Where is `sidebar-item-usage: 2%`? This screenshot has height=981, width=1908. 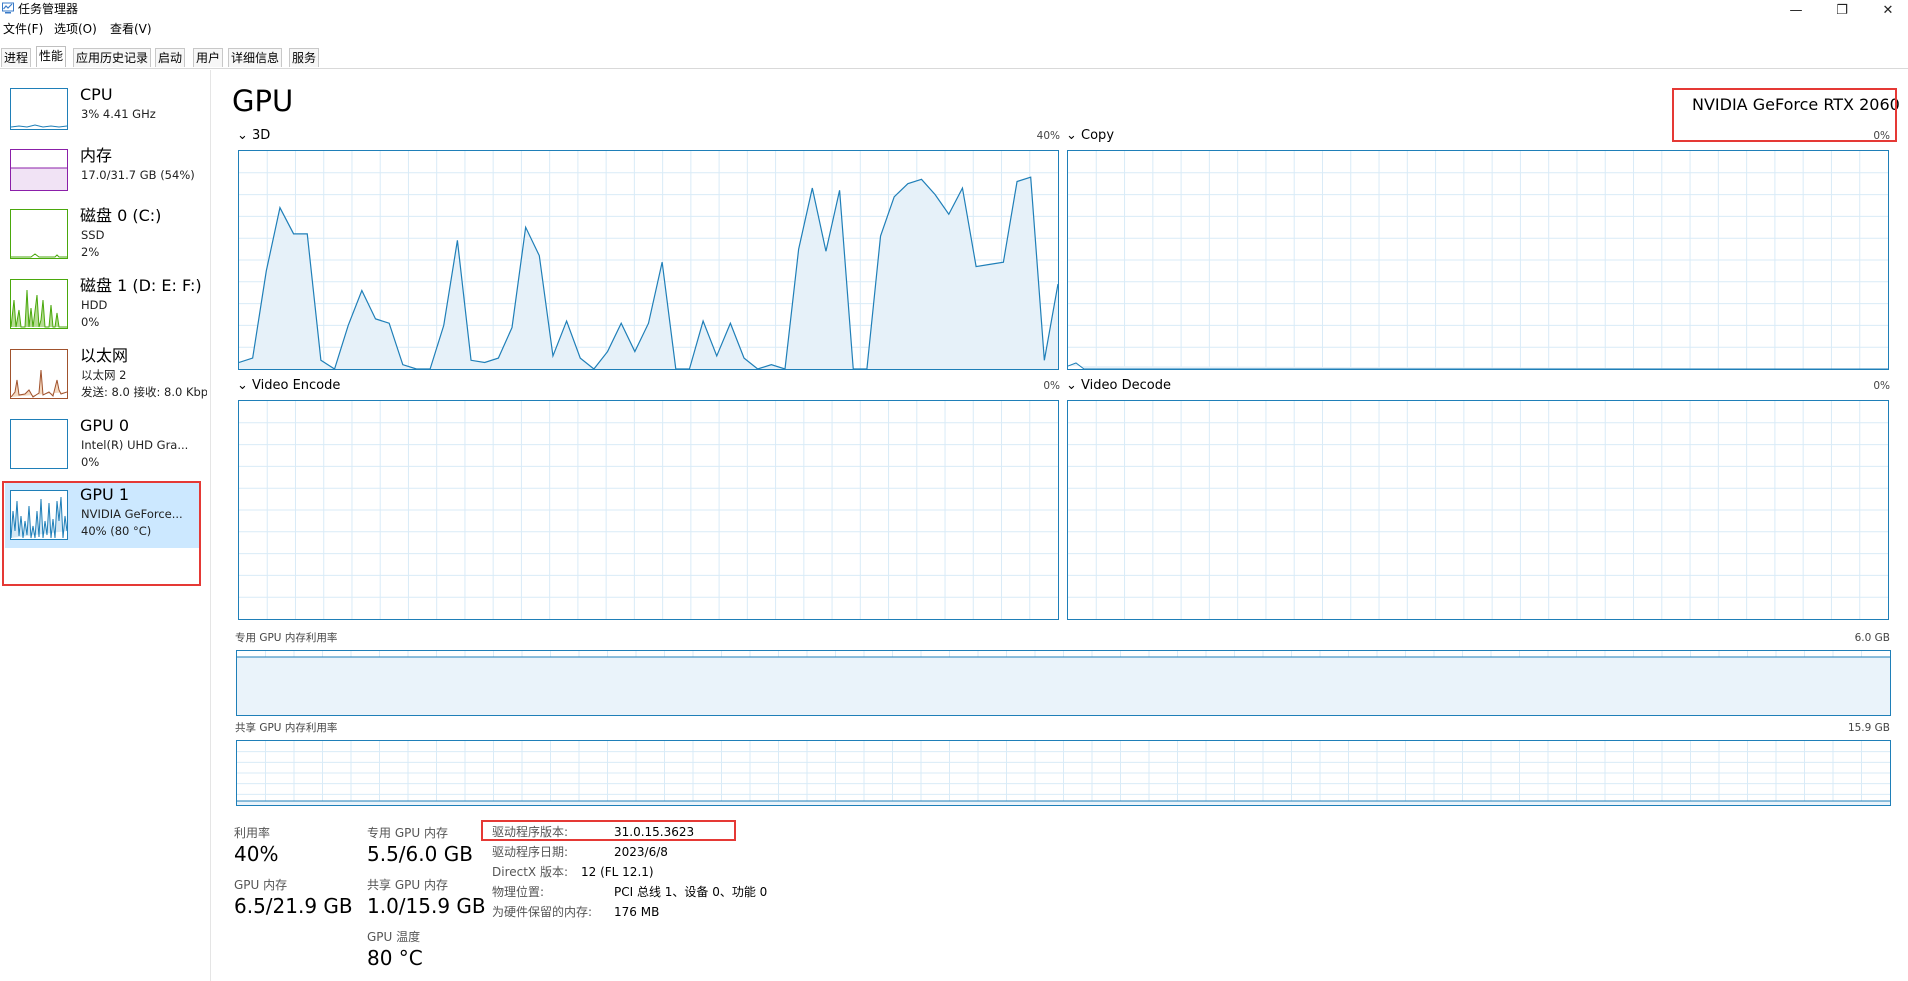 sidebar-item-usage: 2% is located at coordinates (90, 252).